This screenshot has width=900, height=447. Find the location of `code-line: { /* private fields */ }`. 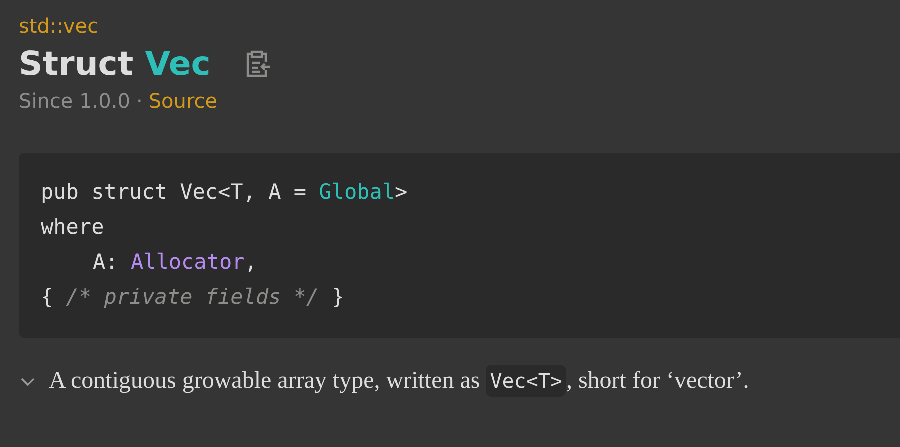

code-line: { /* private fields */ } is located at coordinates (192, 297).